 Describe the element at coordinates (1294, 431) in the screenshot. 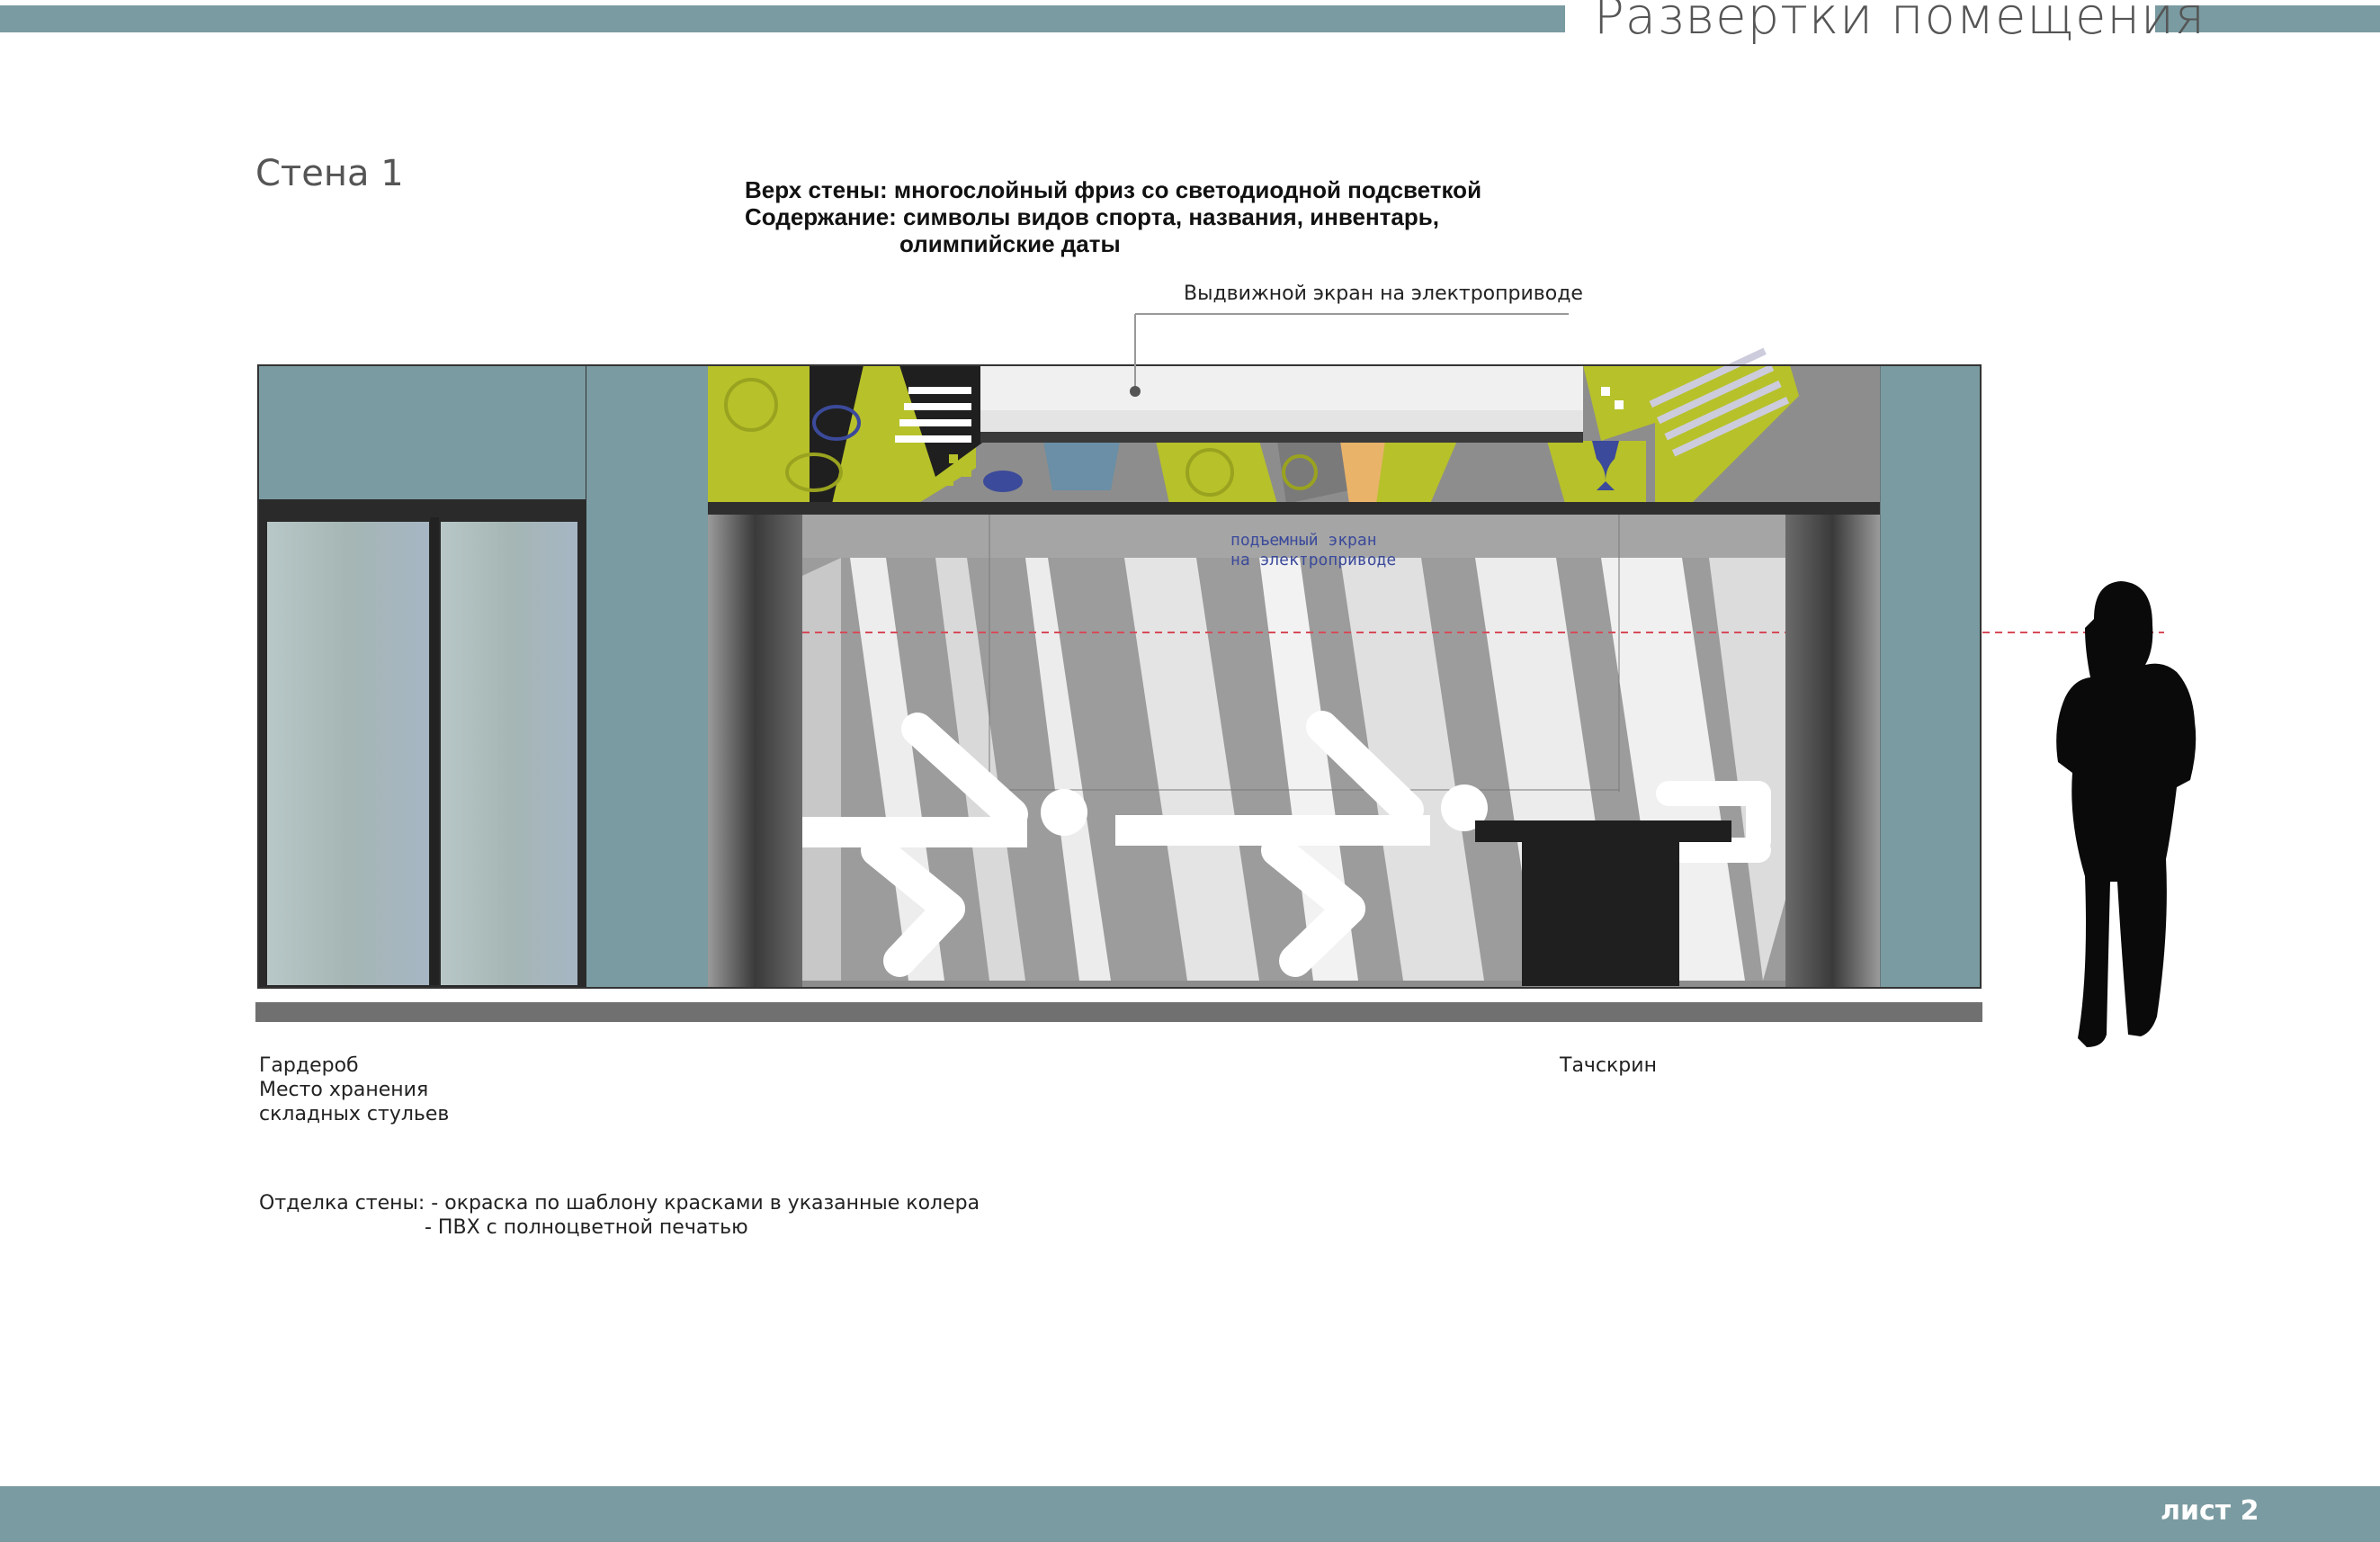

I see `sports-frieze` at that location.